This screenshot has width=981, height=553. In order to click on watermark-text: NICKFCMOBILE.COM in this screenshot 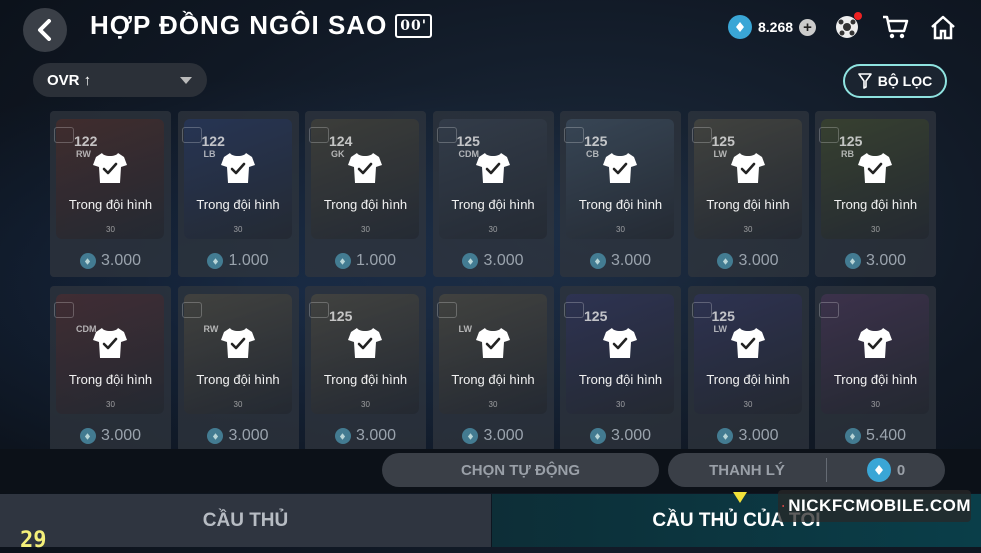, I will do `click(879, 505)`.